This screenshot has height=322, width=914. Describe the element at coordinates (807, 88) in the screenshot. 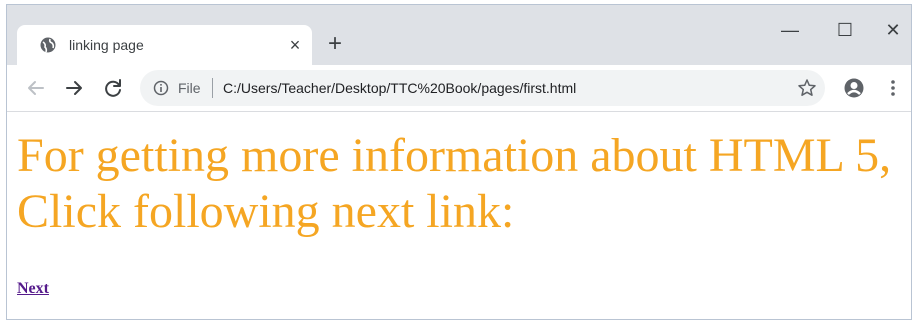

I see `bookmark-star-icon` at that location.